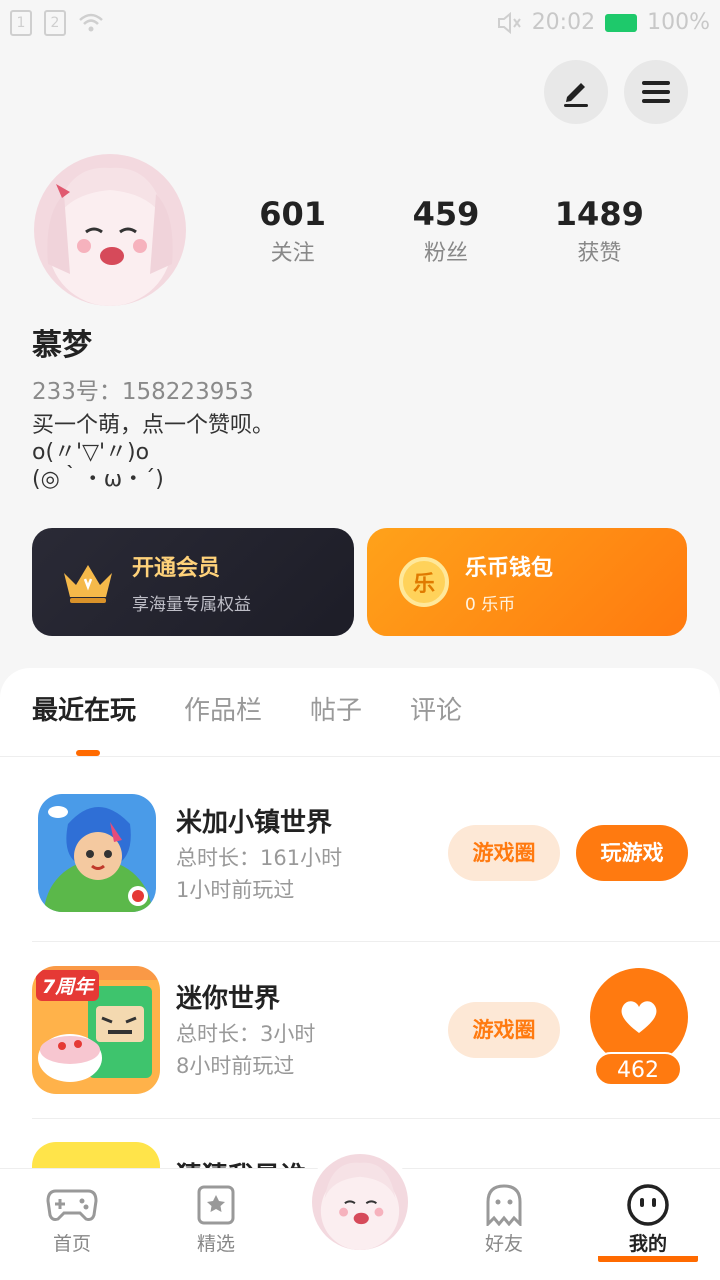  What do you see at coordinates (648, 1205) in the screenshot?
I see `smiley-icon` at bounding box center [648, 1205].